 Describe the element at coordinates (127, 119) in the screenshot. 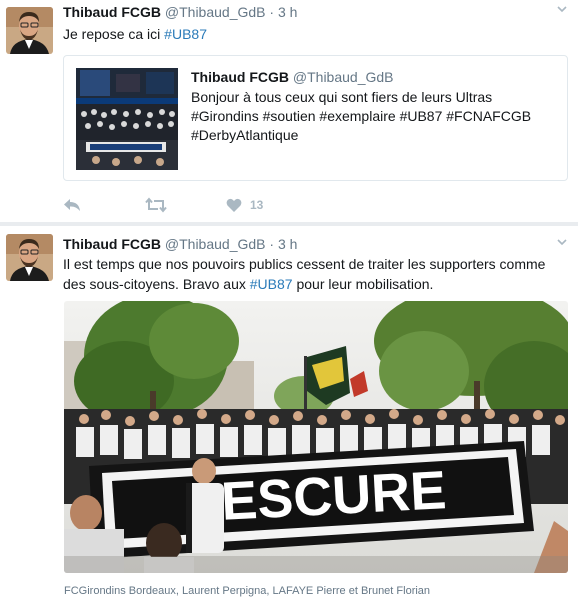

I see `quoted-tweet-thumbnail` at that location.